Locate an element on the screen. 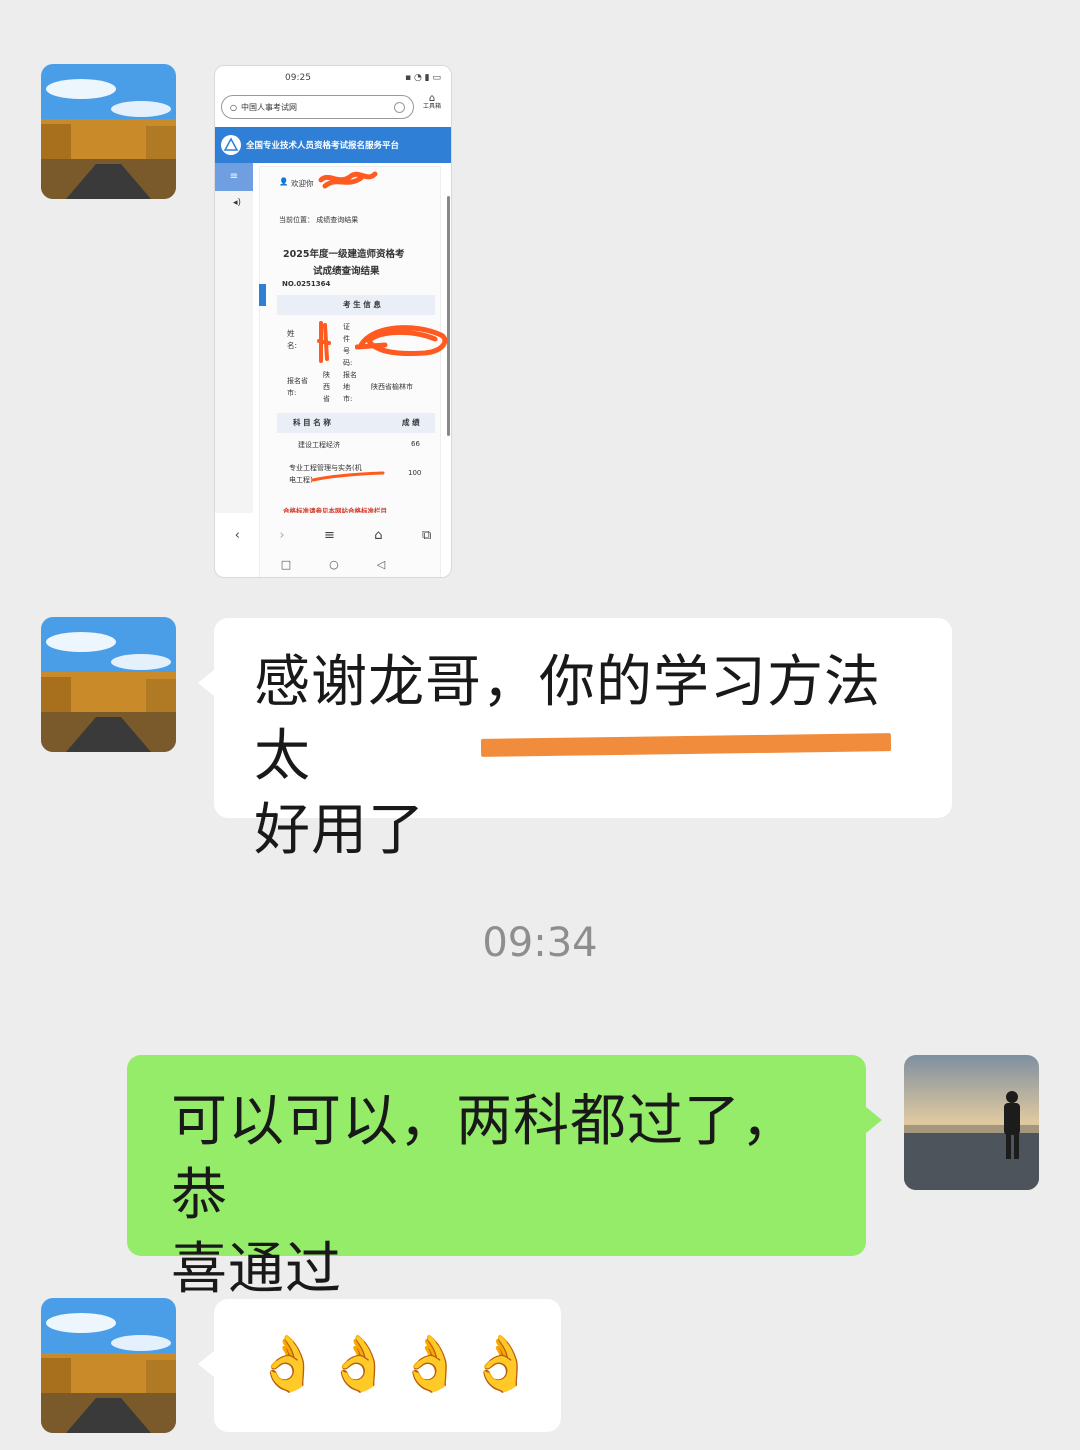 The image size is (1080, 1450). refresh-icon is located at coordinates (399, 107).